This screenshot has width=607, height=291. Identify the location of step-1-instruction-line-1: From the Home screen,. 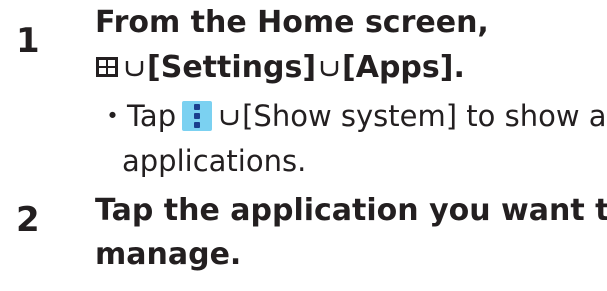
(292, 22).